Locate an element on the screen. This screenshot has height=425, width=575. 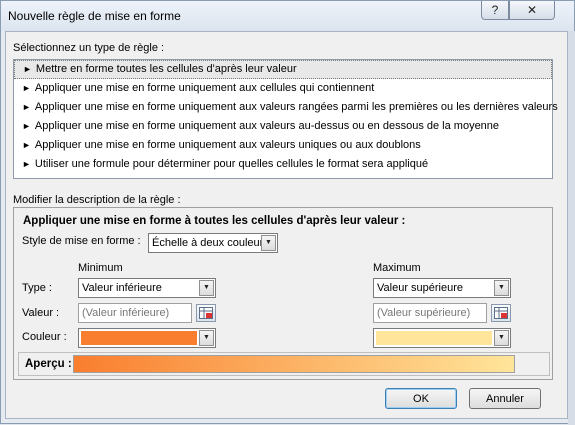
max-color-swatch is located at coordinates (434, 338).